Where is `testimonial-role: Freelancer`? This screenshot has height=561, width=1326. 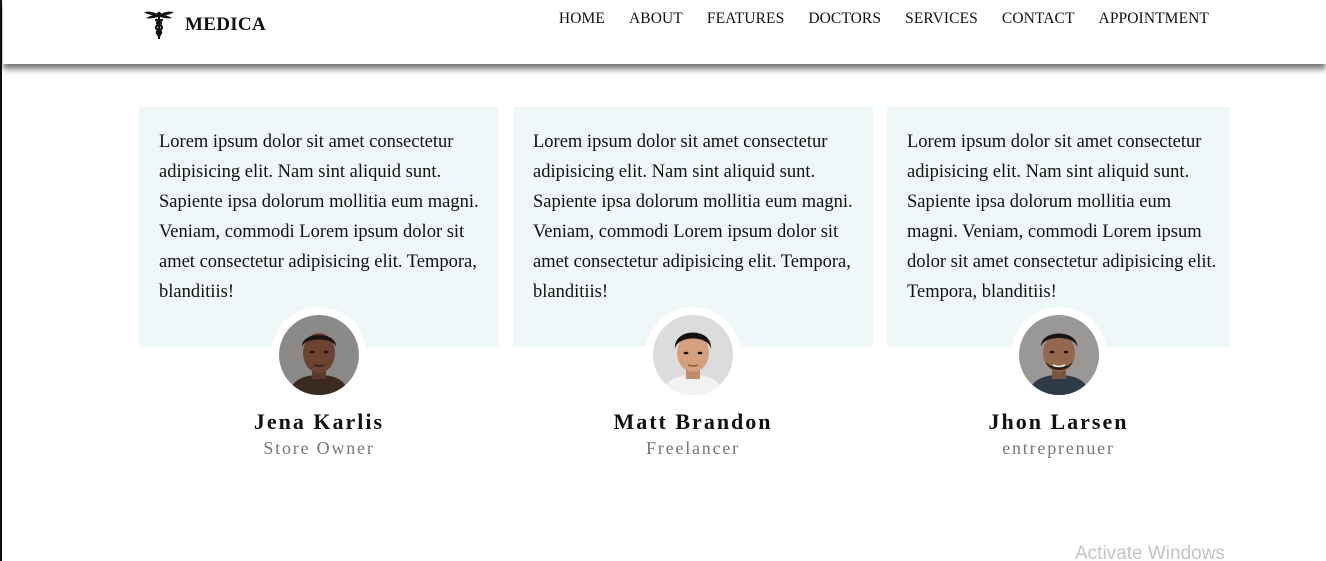 testimonial-role: Freelancer is located at coordinates (693, 448).